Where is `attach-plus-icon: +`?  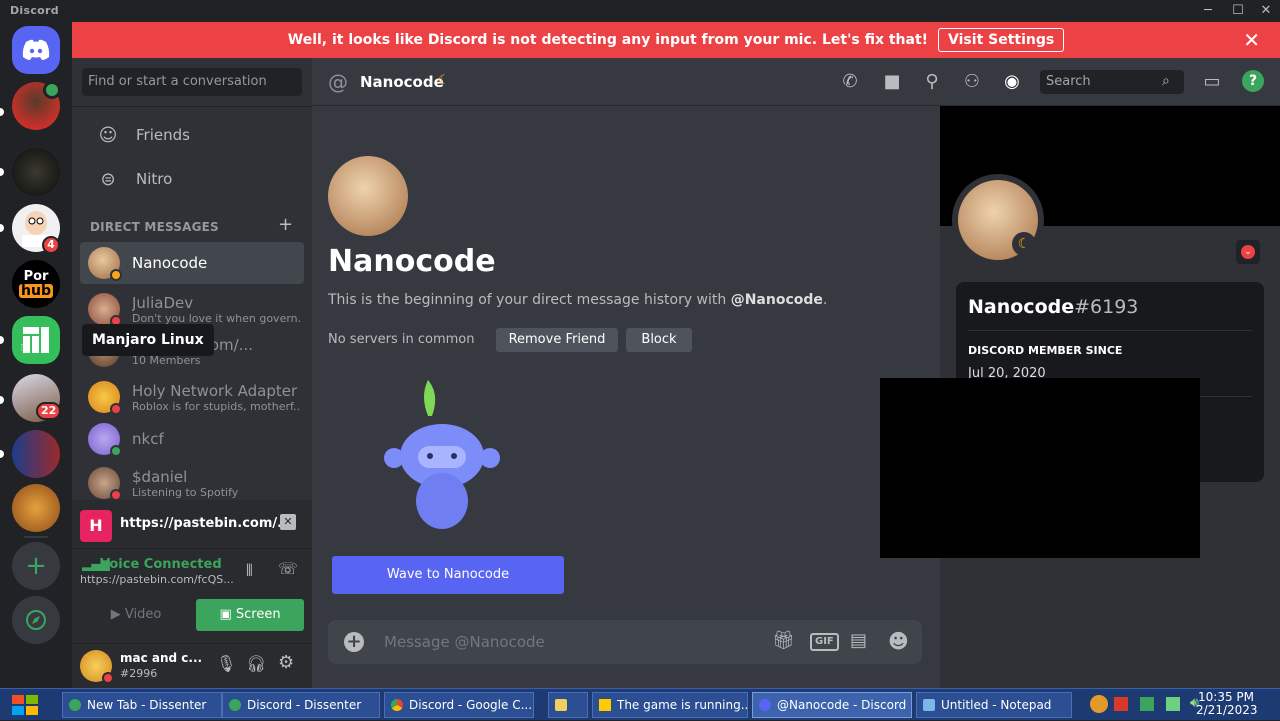
attach-plus-icon: + is located at coordinates (354, 642).